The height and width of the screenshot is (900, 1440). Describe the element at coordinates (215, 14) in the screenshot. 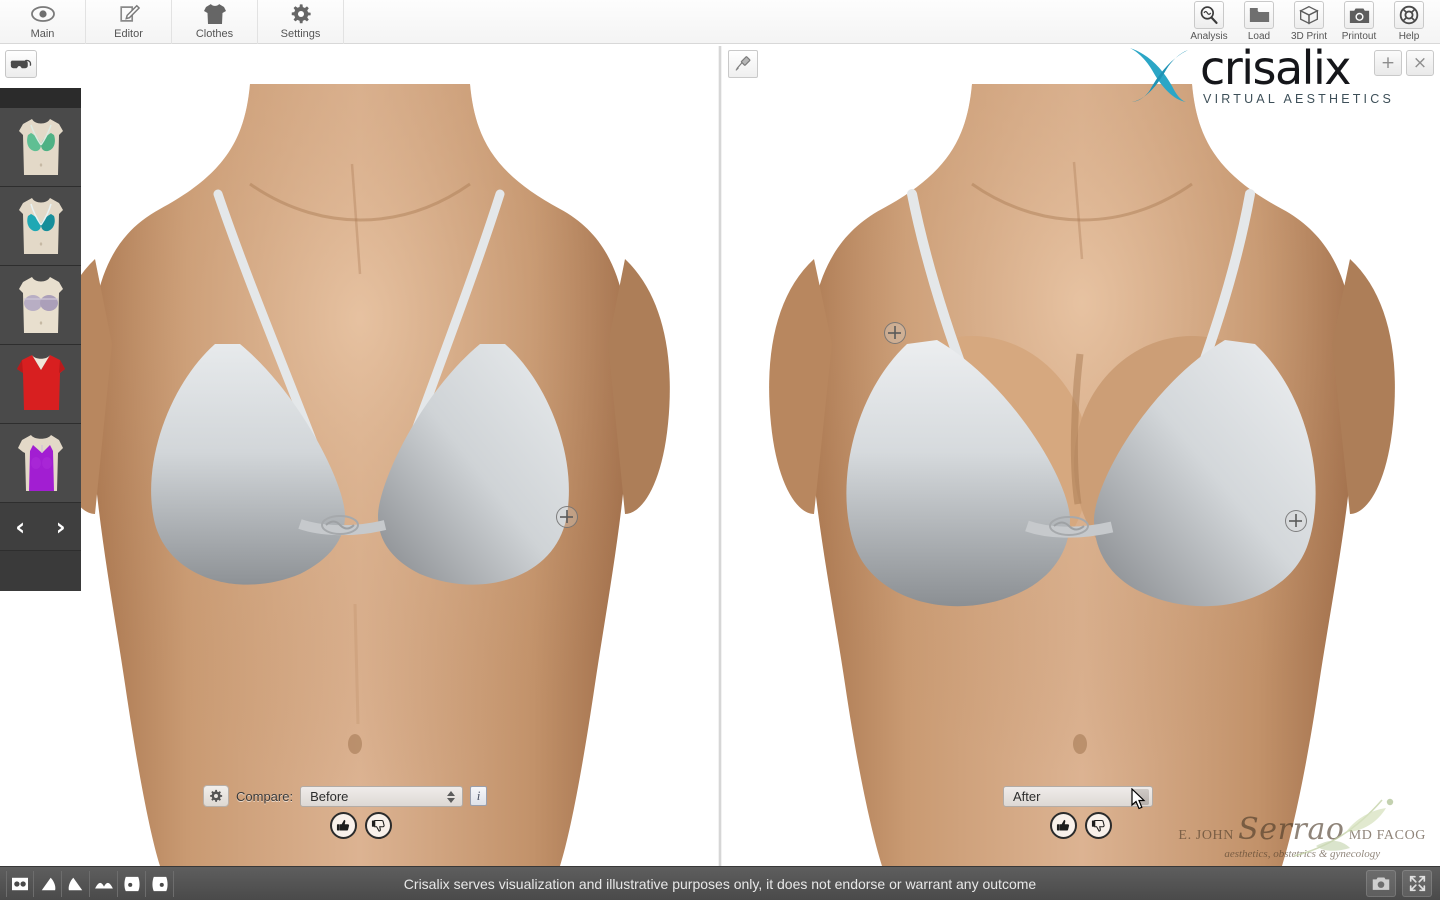

I see `tshirt-icon` at that location.